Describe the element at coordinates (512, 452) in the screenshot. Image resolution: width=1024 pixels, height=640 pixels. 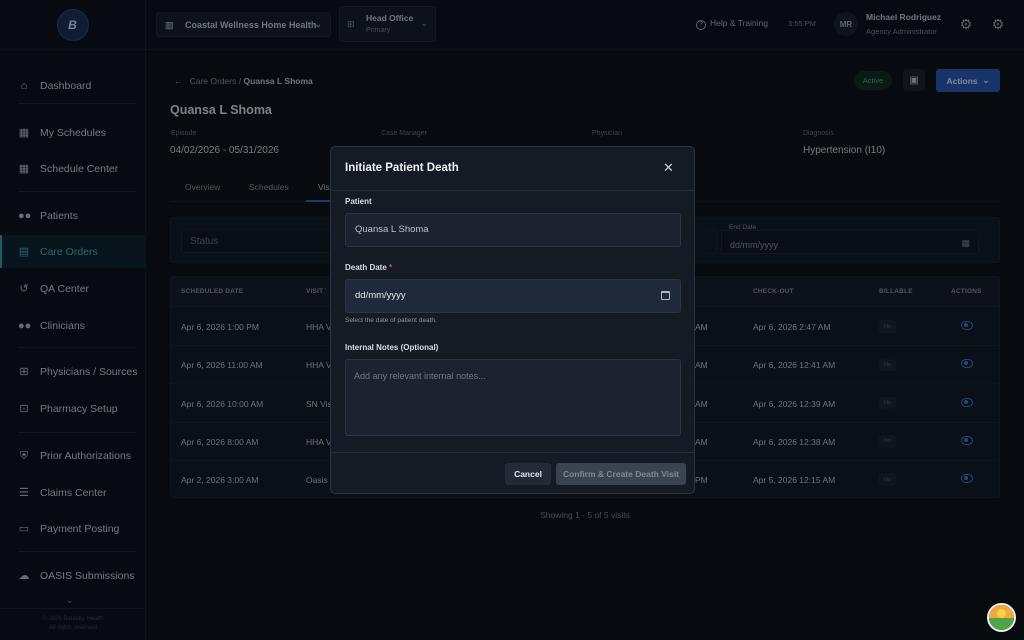
I see `dialog-footer-divider` at that location.